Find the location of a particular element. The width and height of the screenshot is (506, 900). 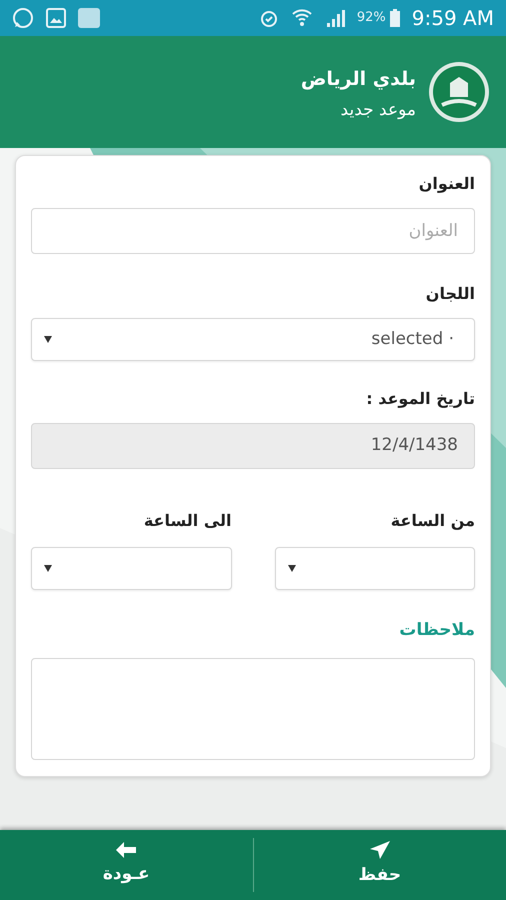

chat-app-icon is located at coordinates (23, 18).